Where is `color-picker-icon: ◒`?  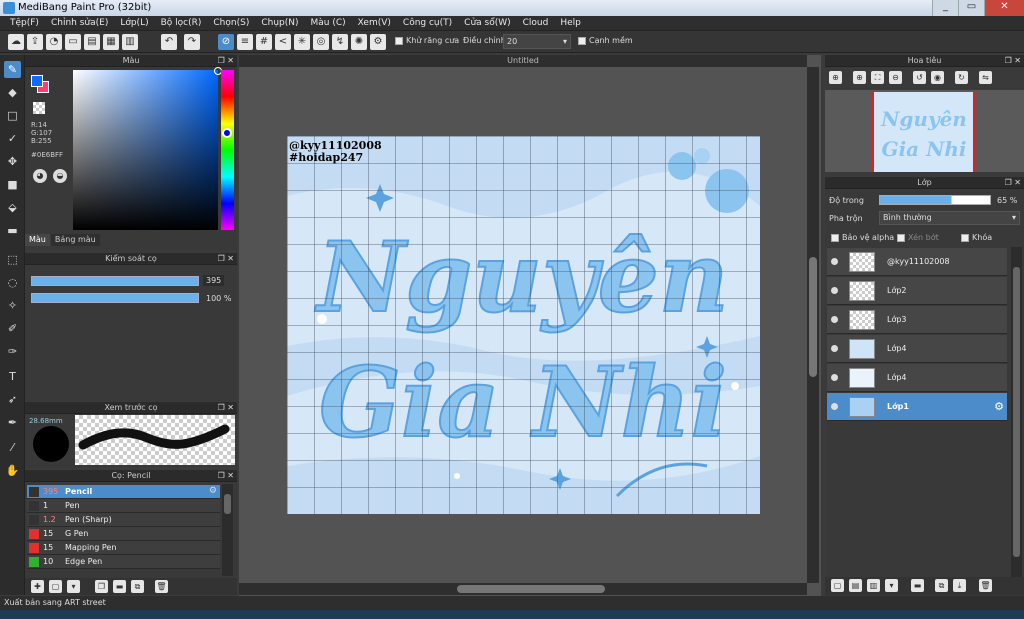 color-picker-icon: ◒ is located at coordinates (60, 176).